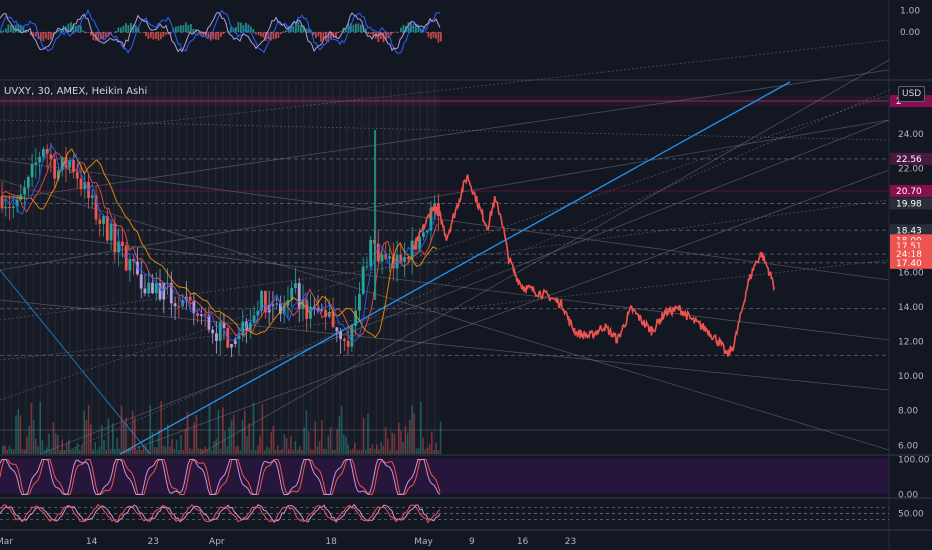  What do you see at coordinates (43, 91) in the screenshot?
I see `interval-label: 30` at bounding box center [43, 91].